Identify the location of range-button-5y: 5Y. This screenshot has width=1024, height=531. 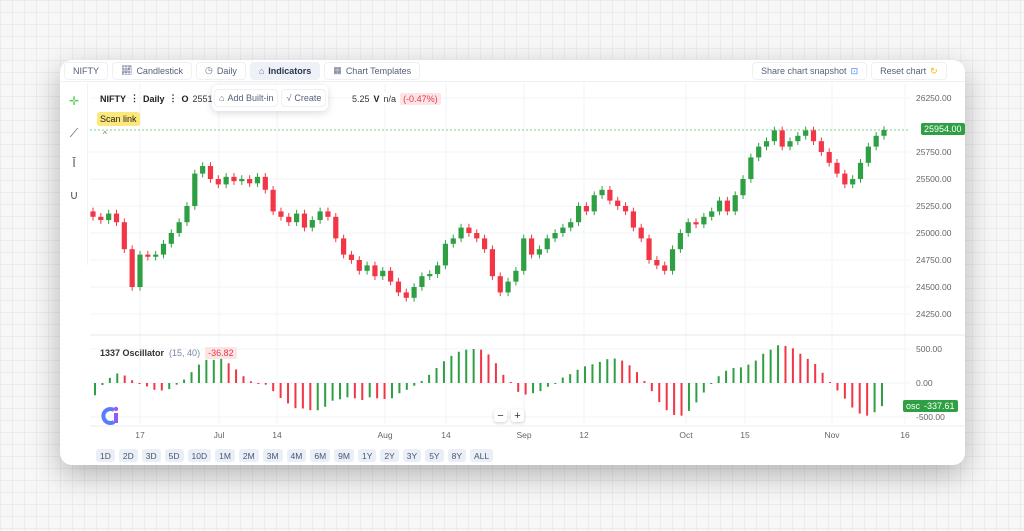
(434, 455).